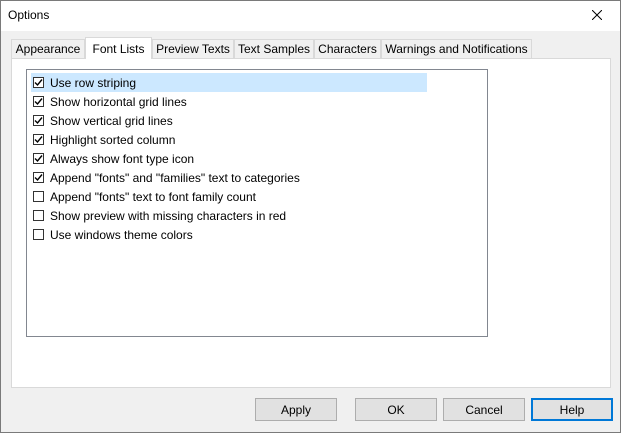 This screenshot has height=433, width=621. Describe the element at coordinates (229, 234) in the screenshot. I see `checklist-item: Use windows theme colors` at that location.